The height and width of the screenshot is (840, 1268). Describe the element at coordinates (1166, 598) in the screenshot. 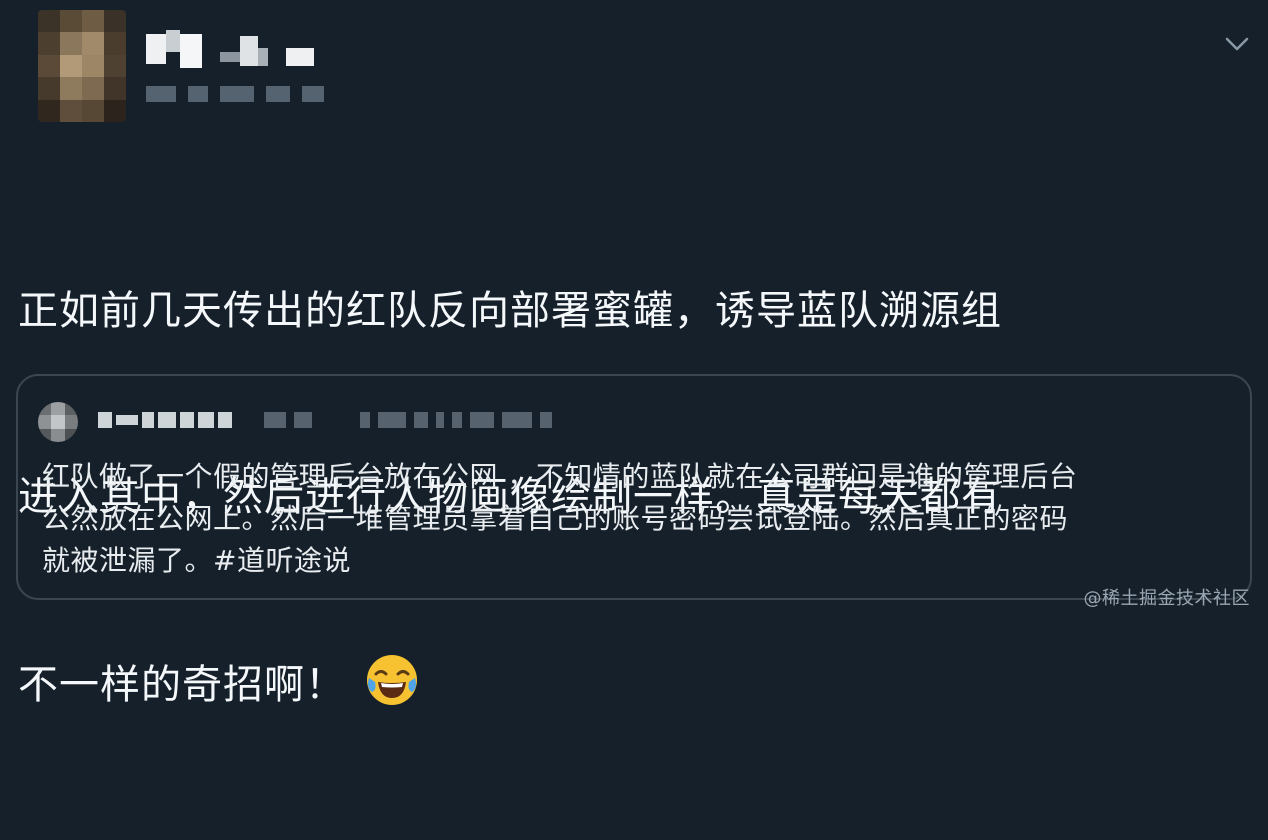

I see `watermark: @稀土掘金技术社区` at that location.